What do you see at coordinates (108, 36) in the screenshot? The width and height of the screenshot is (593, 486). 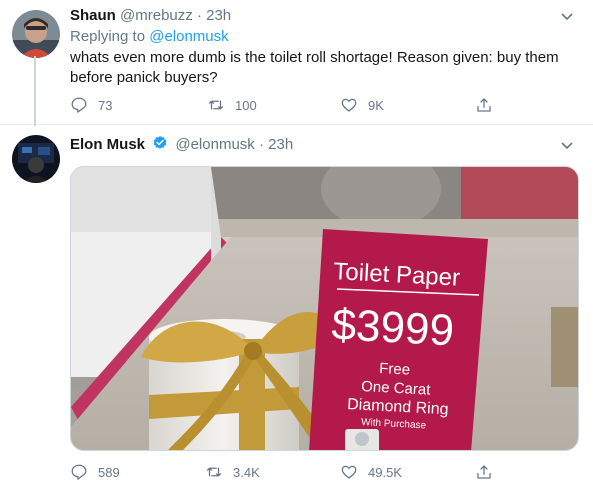 I see `replying-prefix: Replying to` at bounding box center [108, 36].